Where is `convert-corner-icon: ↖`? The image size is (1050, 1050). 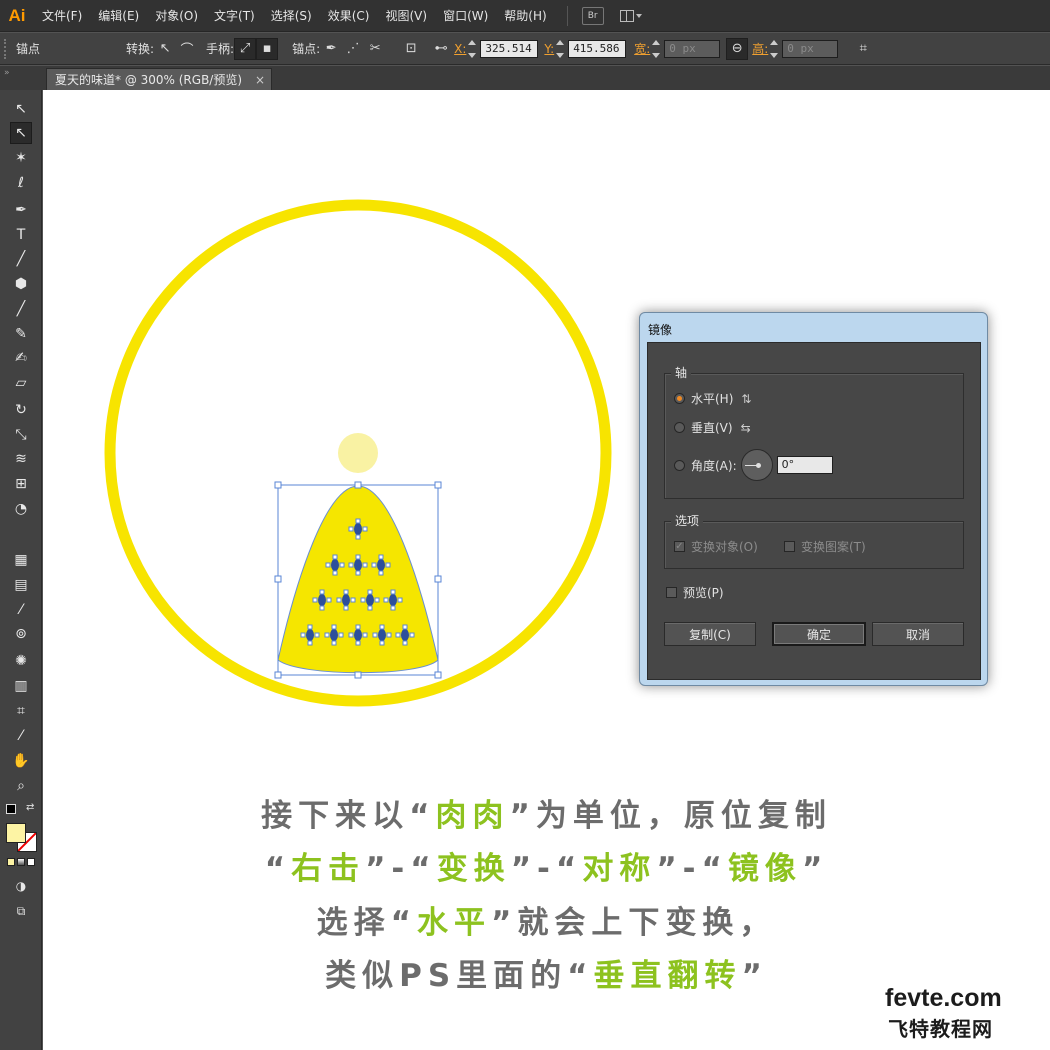
convert-corner-icon: ↖ is located at coordinates (165, 49).